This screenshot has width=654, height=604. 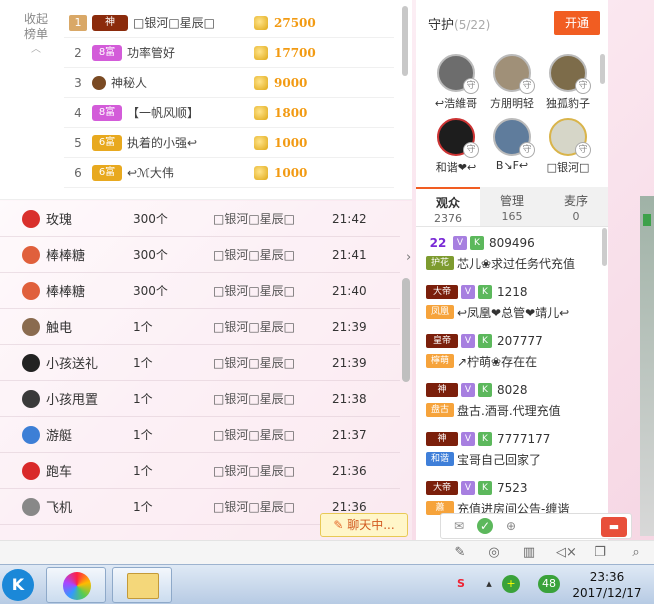 I want to click on audience-item: 大帝 V K 1218 凤凰 ↩凤凰❤总管❤靖儿↩, so click(x=514, y=307).